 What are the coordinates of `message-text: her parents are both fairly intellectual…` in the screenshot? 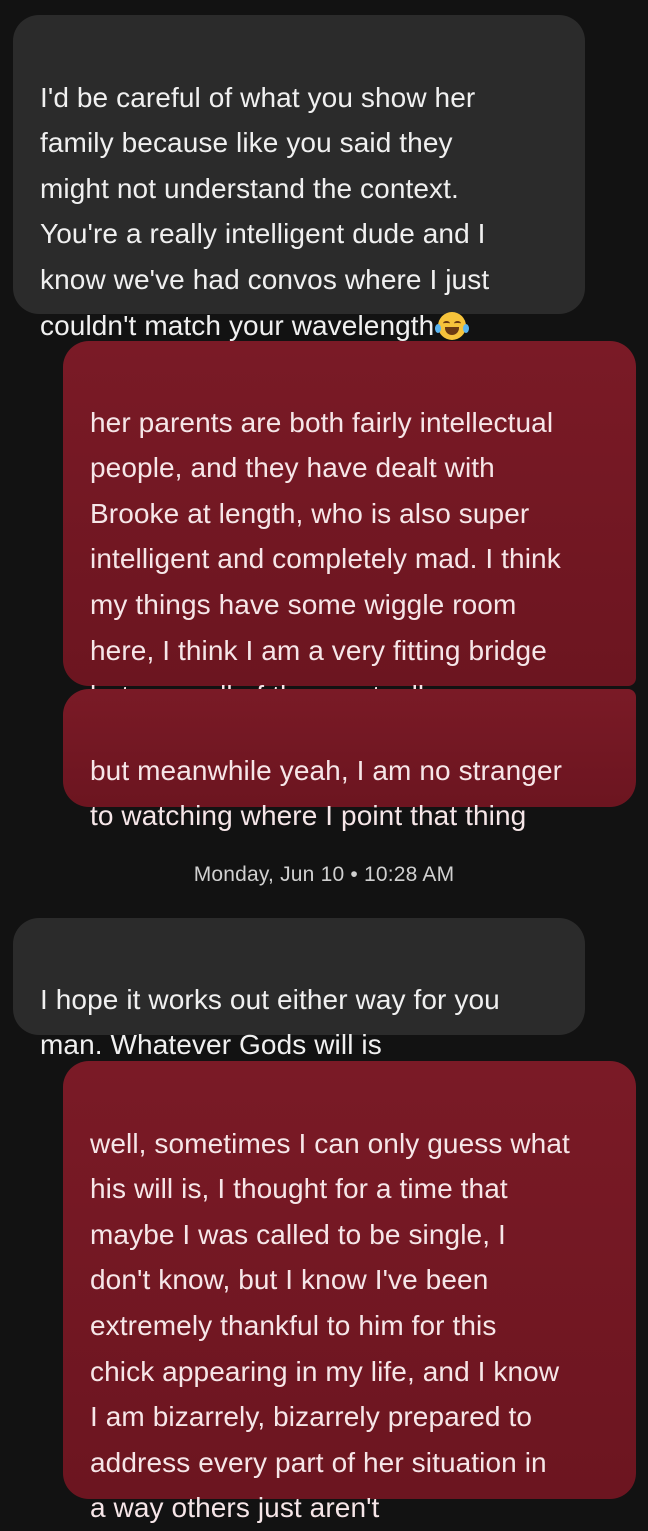 It's located at (325, 559).